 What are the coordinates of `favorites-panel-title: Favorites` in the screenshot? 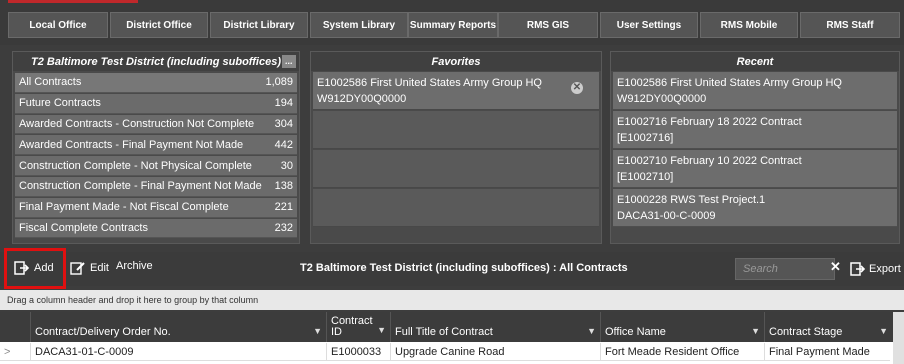 It's located at (456, 61).